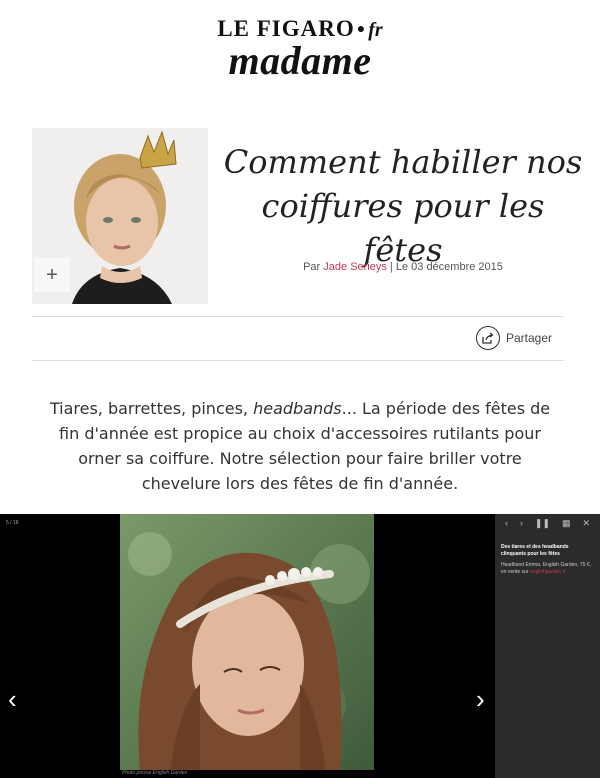 The width and height of the screenshot is (600, 778). Describe the element at coordinates (528, 338) in the screenshot. I see `share-label: Partager` at that location.